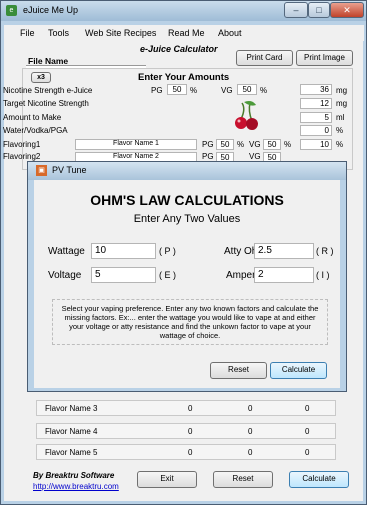 The image size is (367, 505). Describe the element at coordinates (65, 275) in the screenshot. I see `voltage-label: Voltage` at that location.